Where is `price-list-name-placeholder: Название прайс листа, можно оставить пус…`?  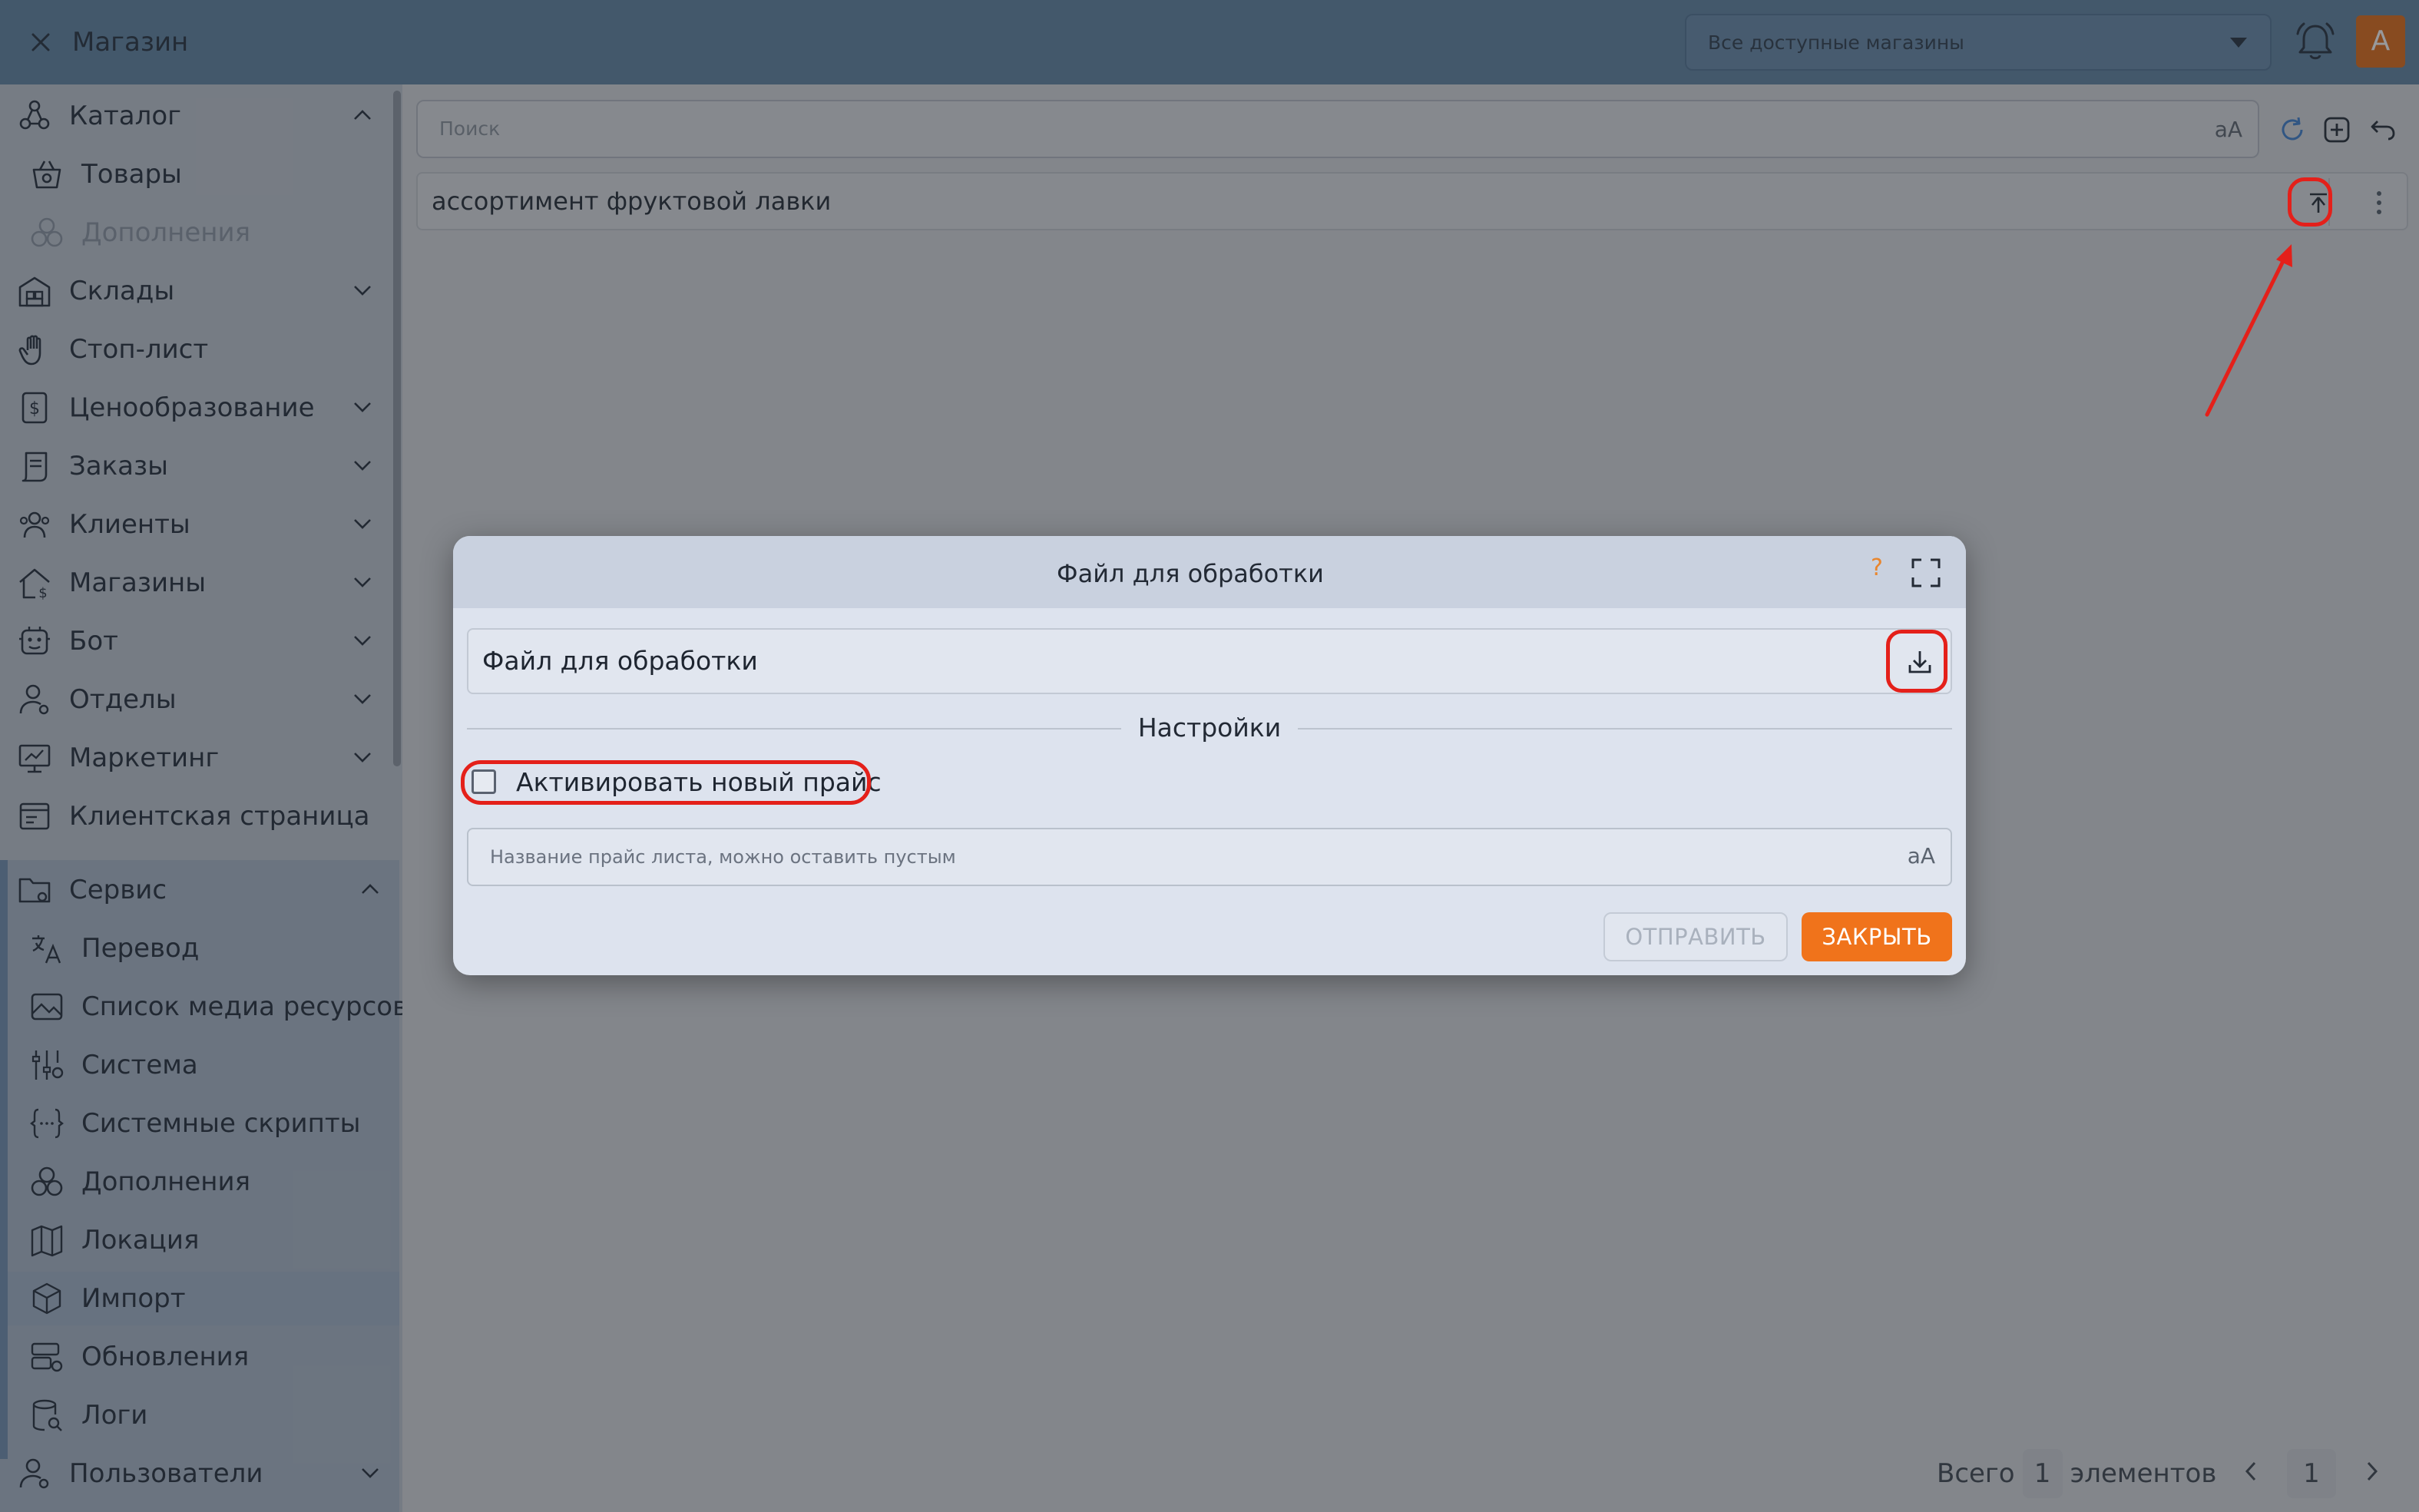
price-list-name-placeholder: Название прайс листа, можно оставить пус… is located at coordinates (723, 857).